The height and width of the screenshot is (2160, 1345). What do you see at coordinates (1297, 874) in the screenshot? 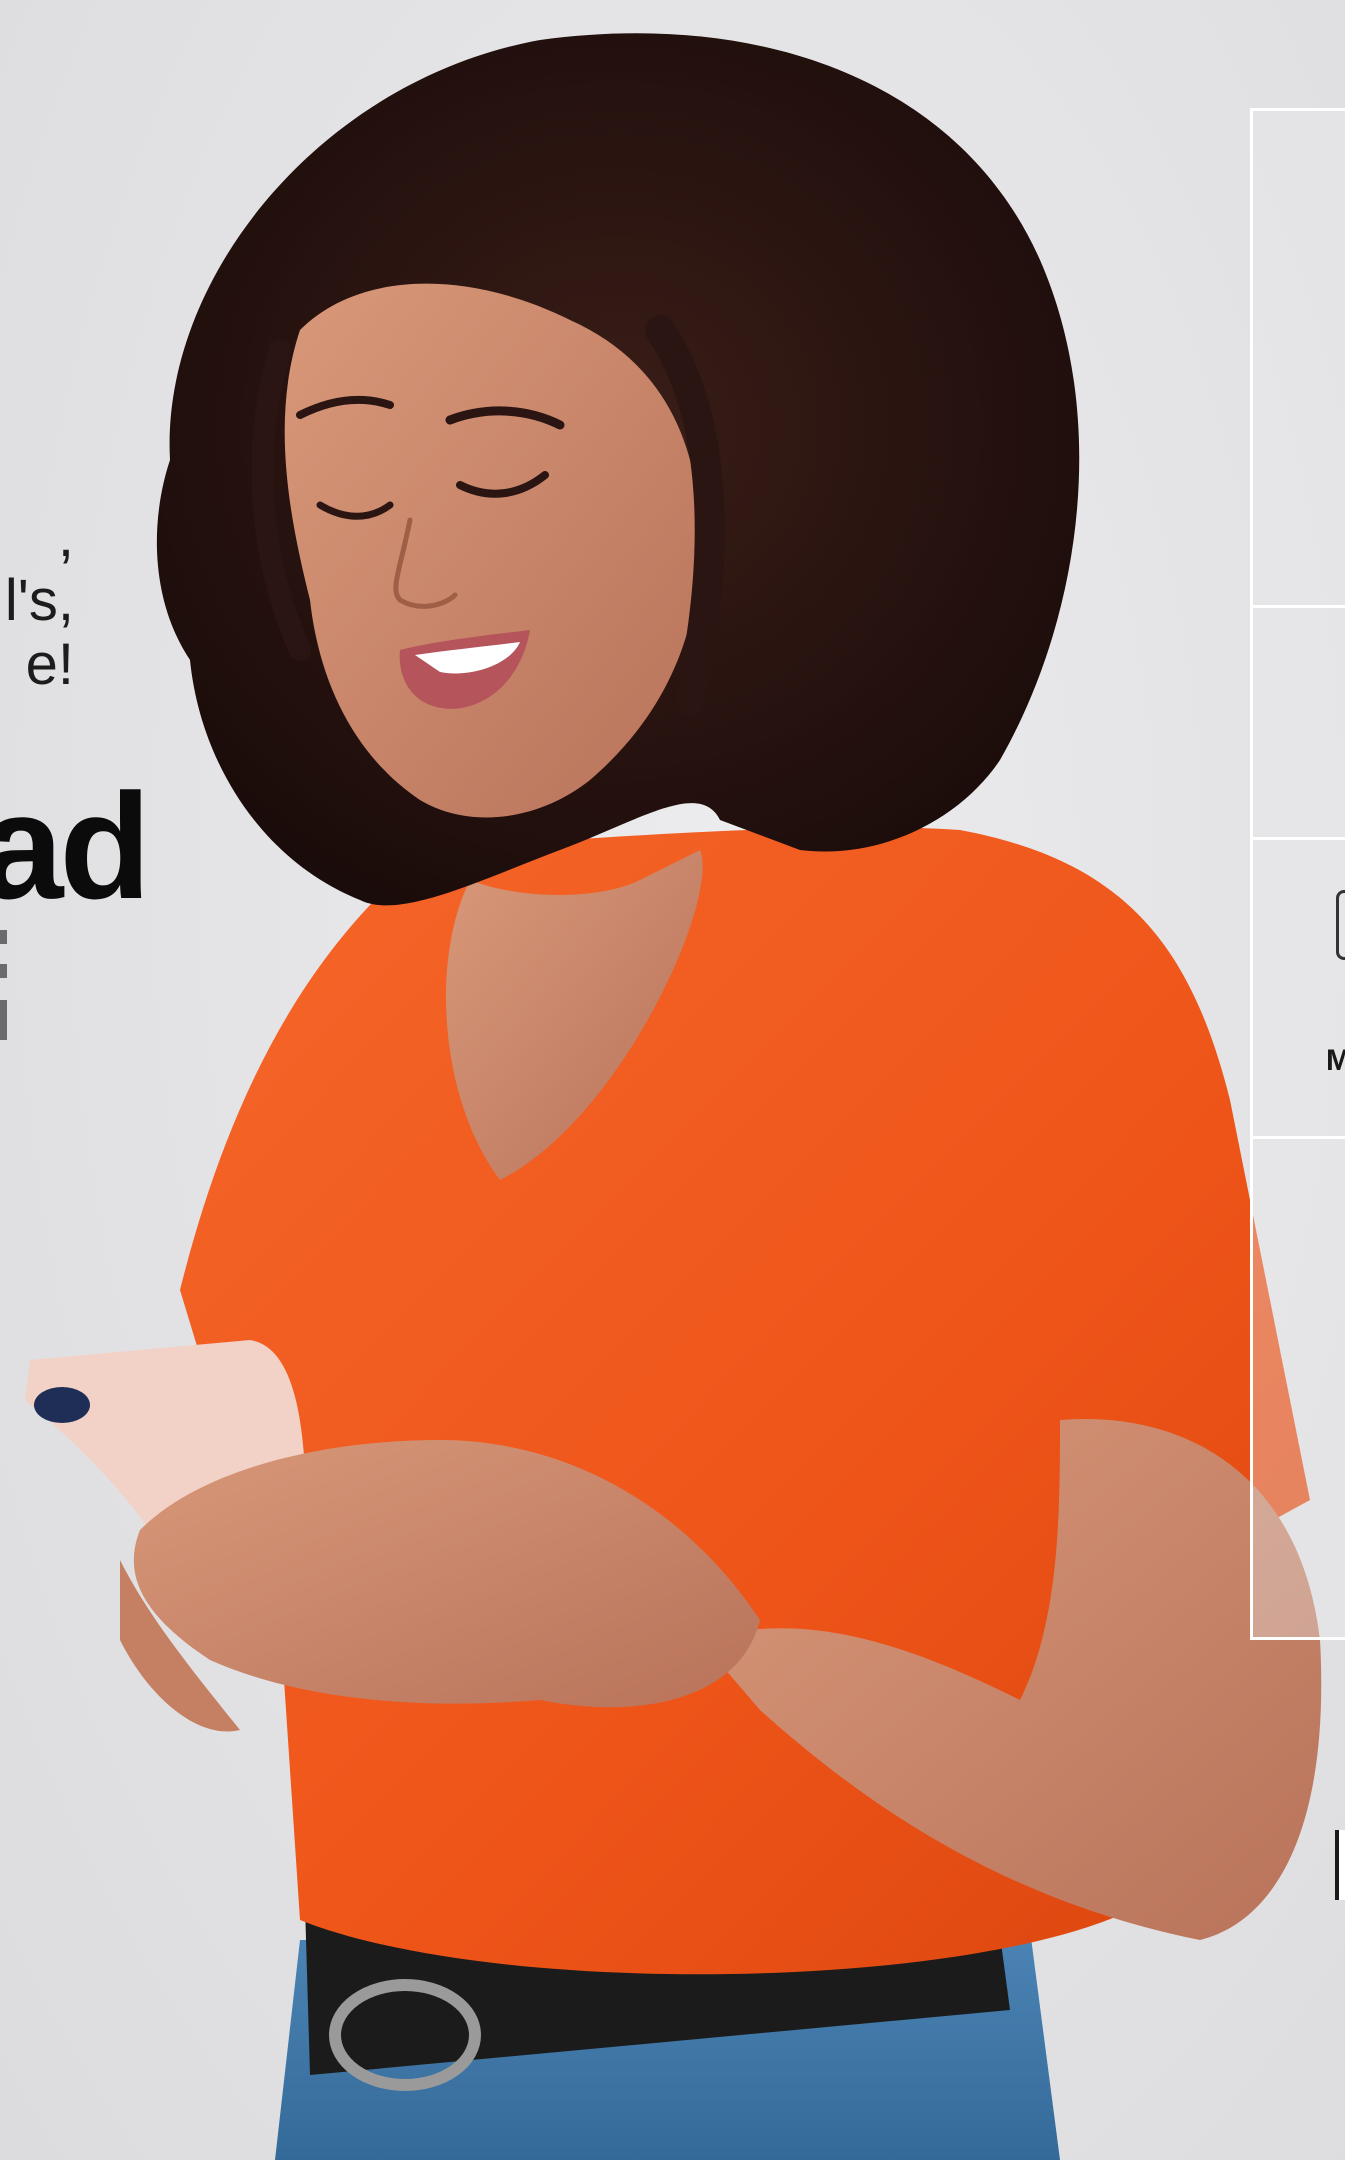
I see `side-info-panel` at bounding box center [1297, 874].